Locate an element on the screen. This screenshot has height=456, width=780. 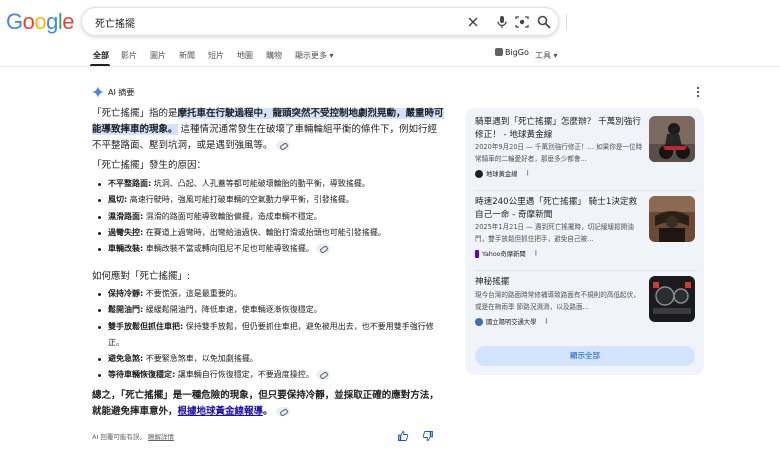
list-item: 不平整路面: 坑洞、凸起、人孔蓋等都可能破壞輪胎的動平衡，導致搖擺。 is located at coordinates (268, 184).